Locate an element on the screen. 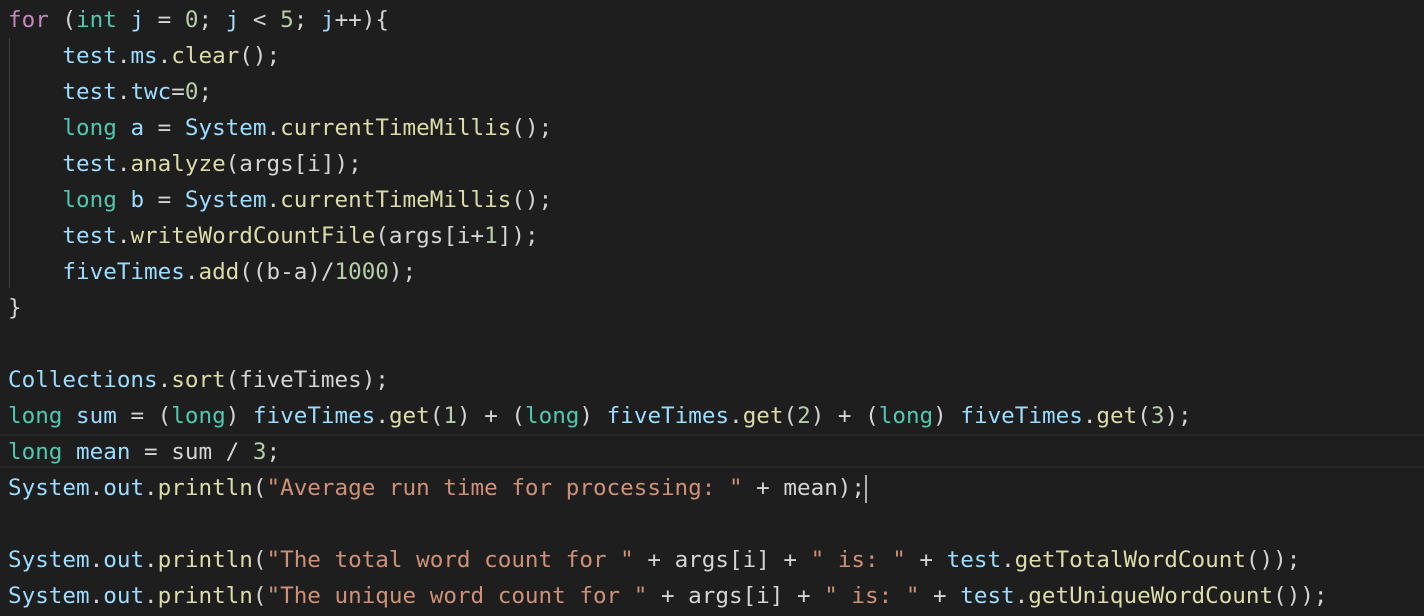 This screenshot has width=1424, height=616. code-token: ; is located at coordinates (273, 452).